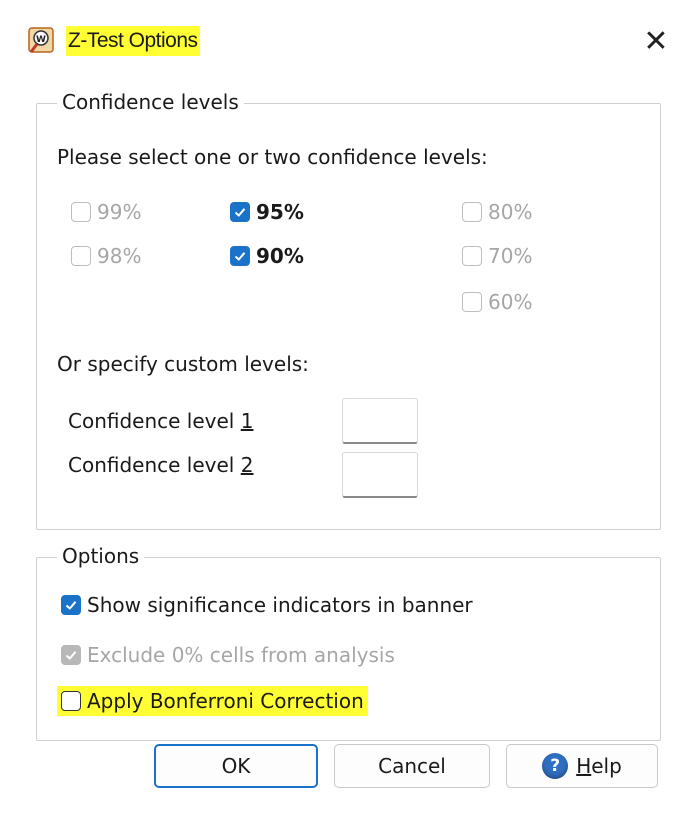 Image resolution: width=684 pixels, height=821 pixels. I want to click on checkbox-label: 90%, so click(280, 256).